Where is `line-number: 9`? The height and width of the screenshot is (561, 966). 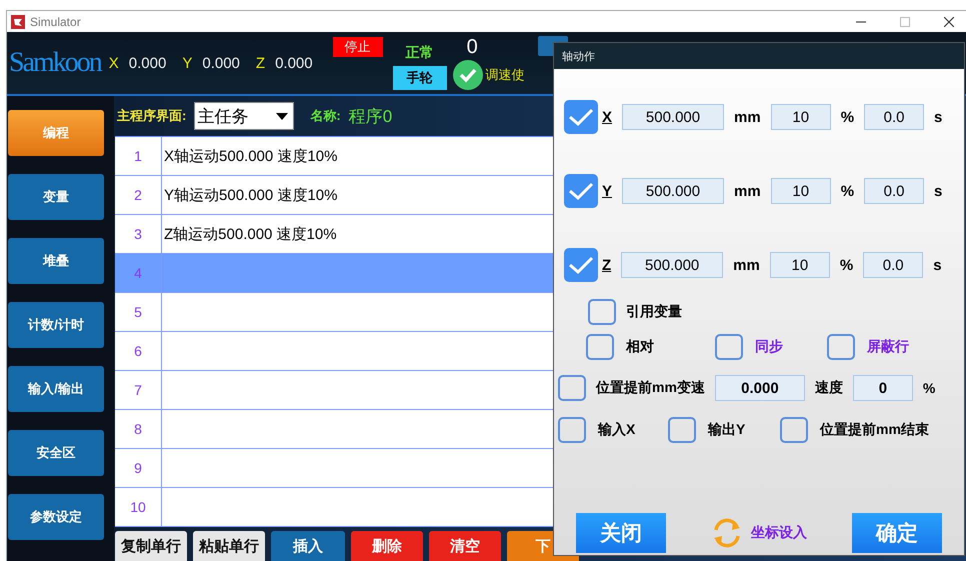 line-number: 9 is located at coordinates (138, 468).